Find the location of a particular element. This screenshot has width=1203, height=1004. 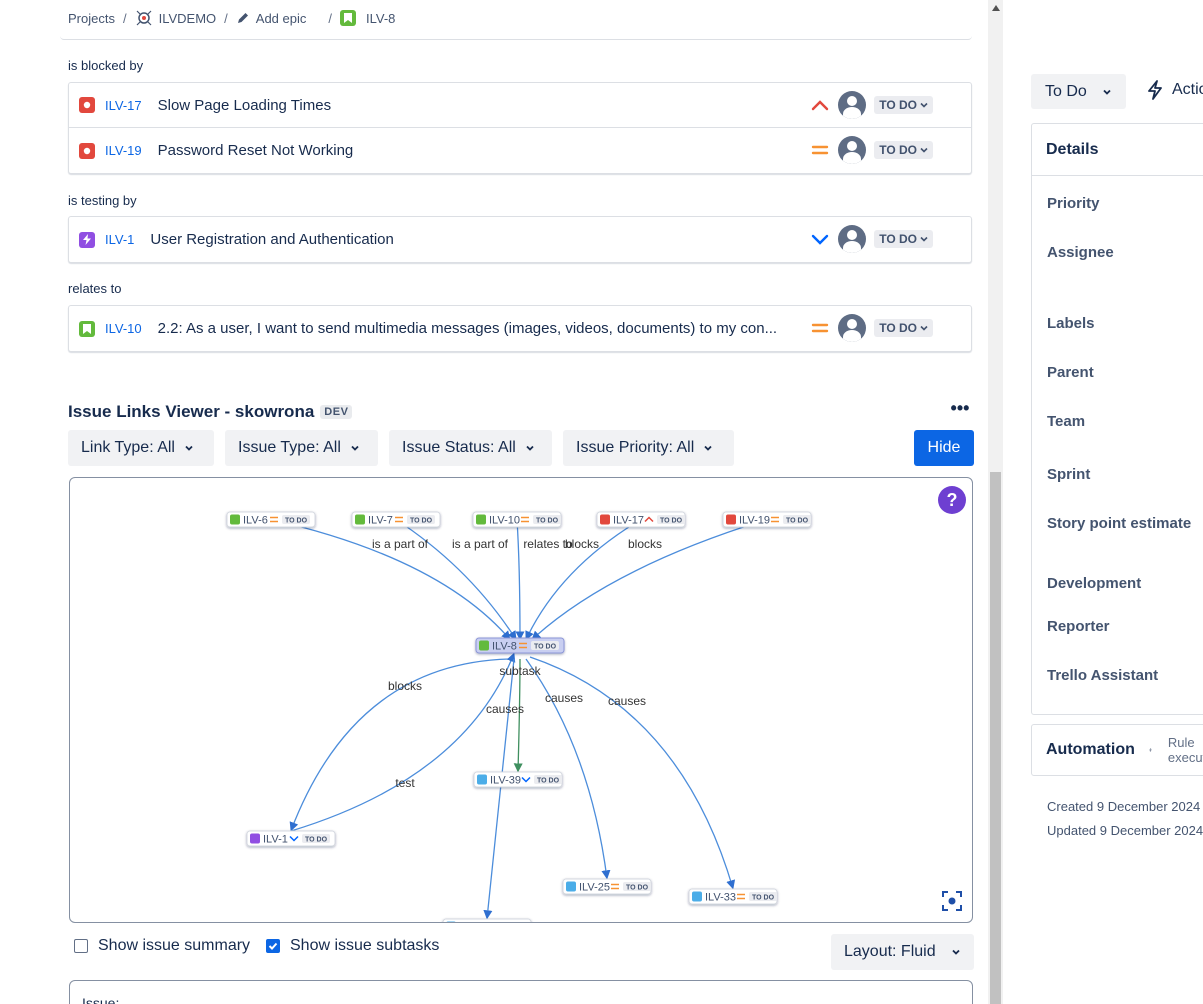

automation-title: Automation is located at coordinates (1090, 749).